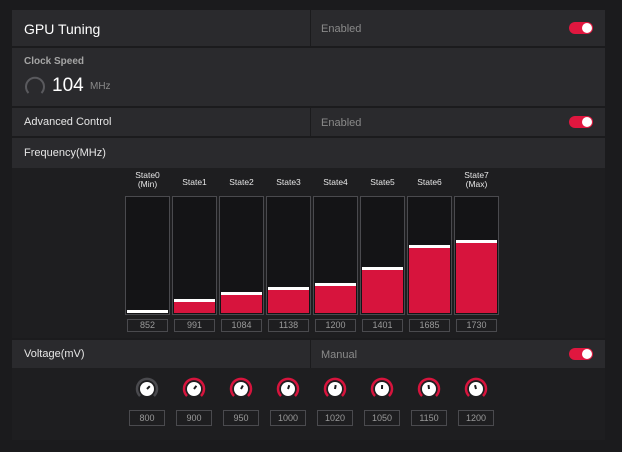 The height and width of the screenshot is (452, 622). I want to click on state-name-line2: State3, so click(288, 182).